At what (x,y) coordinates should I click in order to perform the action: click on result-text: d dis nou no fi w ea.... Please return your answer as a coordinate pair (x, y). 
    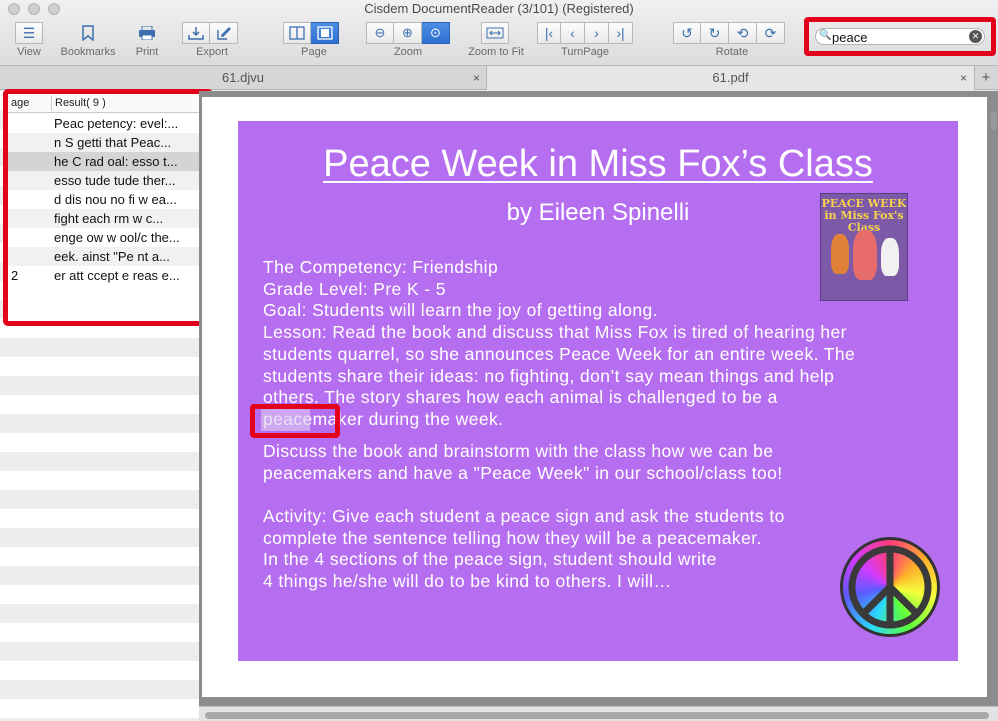
    Looking at the image, I should click on (115, 199).